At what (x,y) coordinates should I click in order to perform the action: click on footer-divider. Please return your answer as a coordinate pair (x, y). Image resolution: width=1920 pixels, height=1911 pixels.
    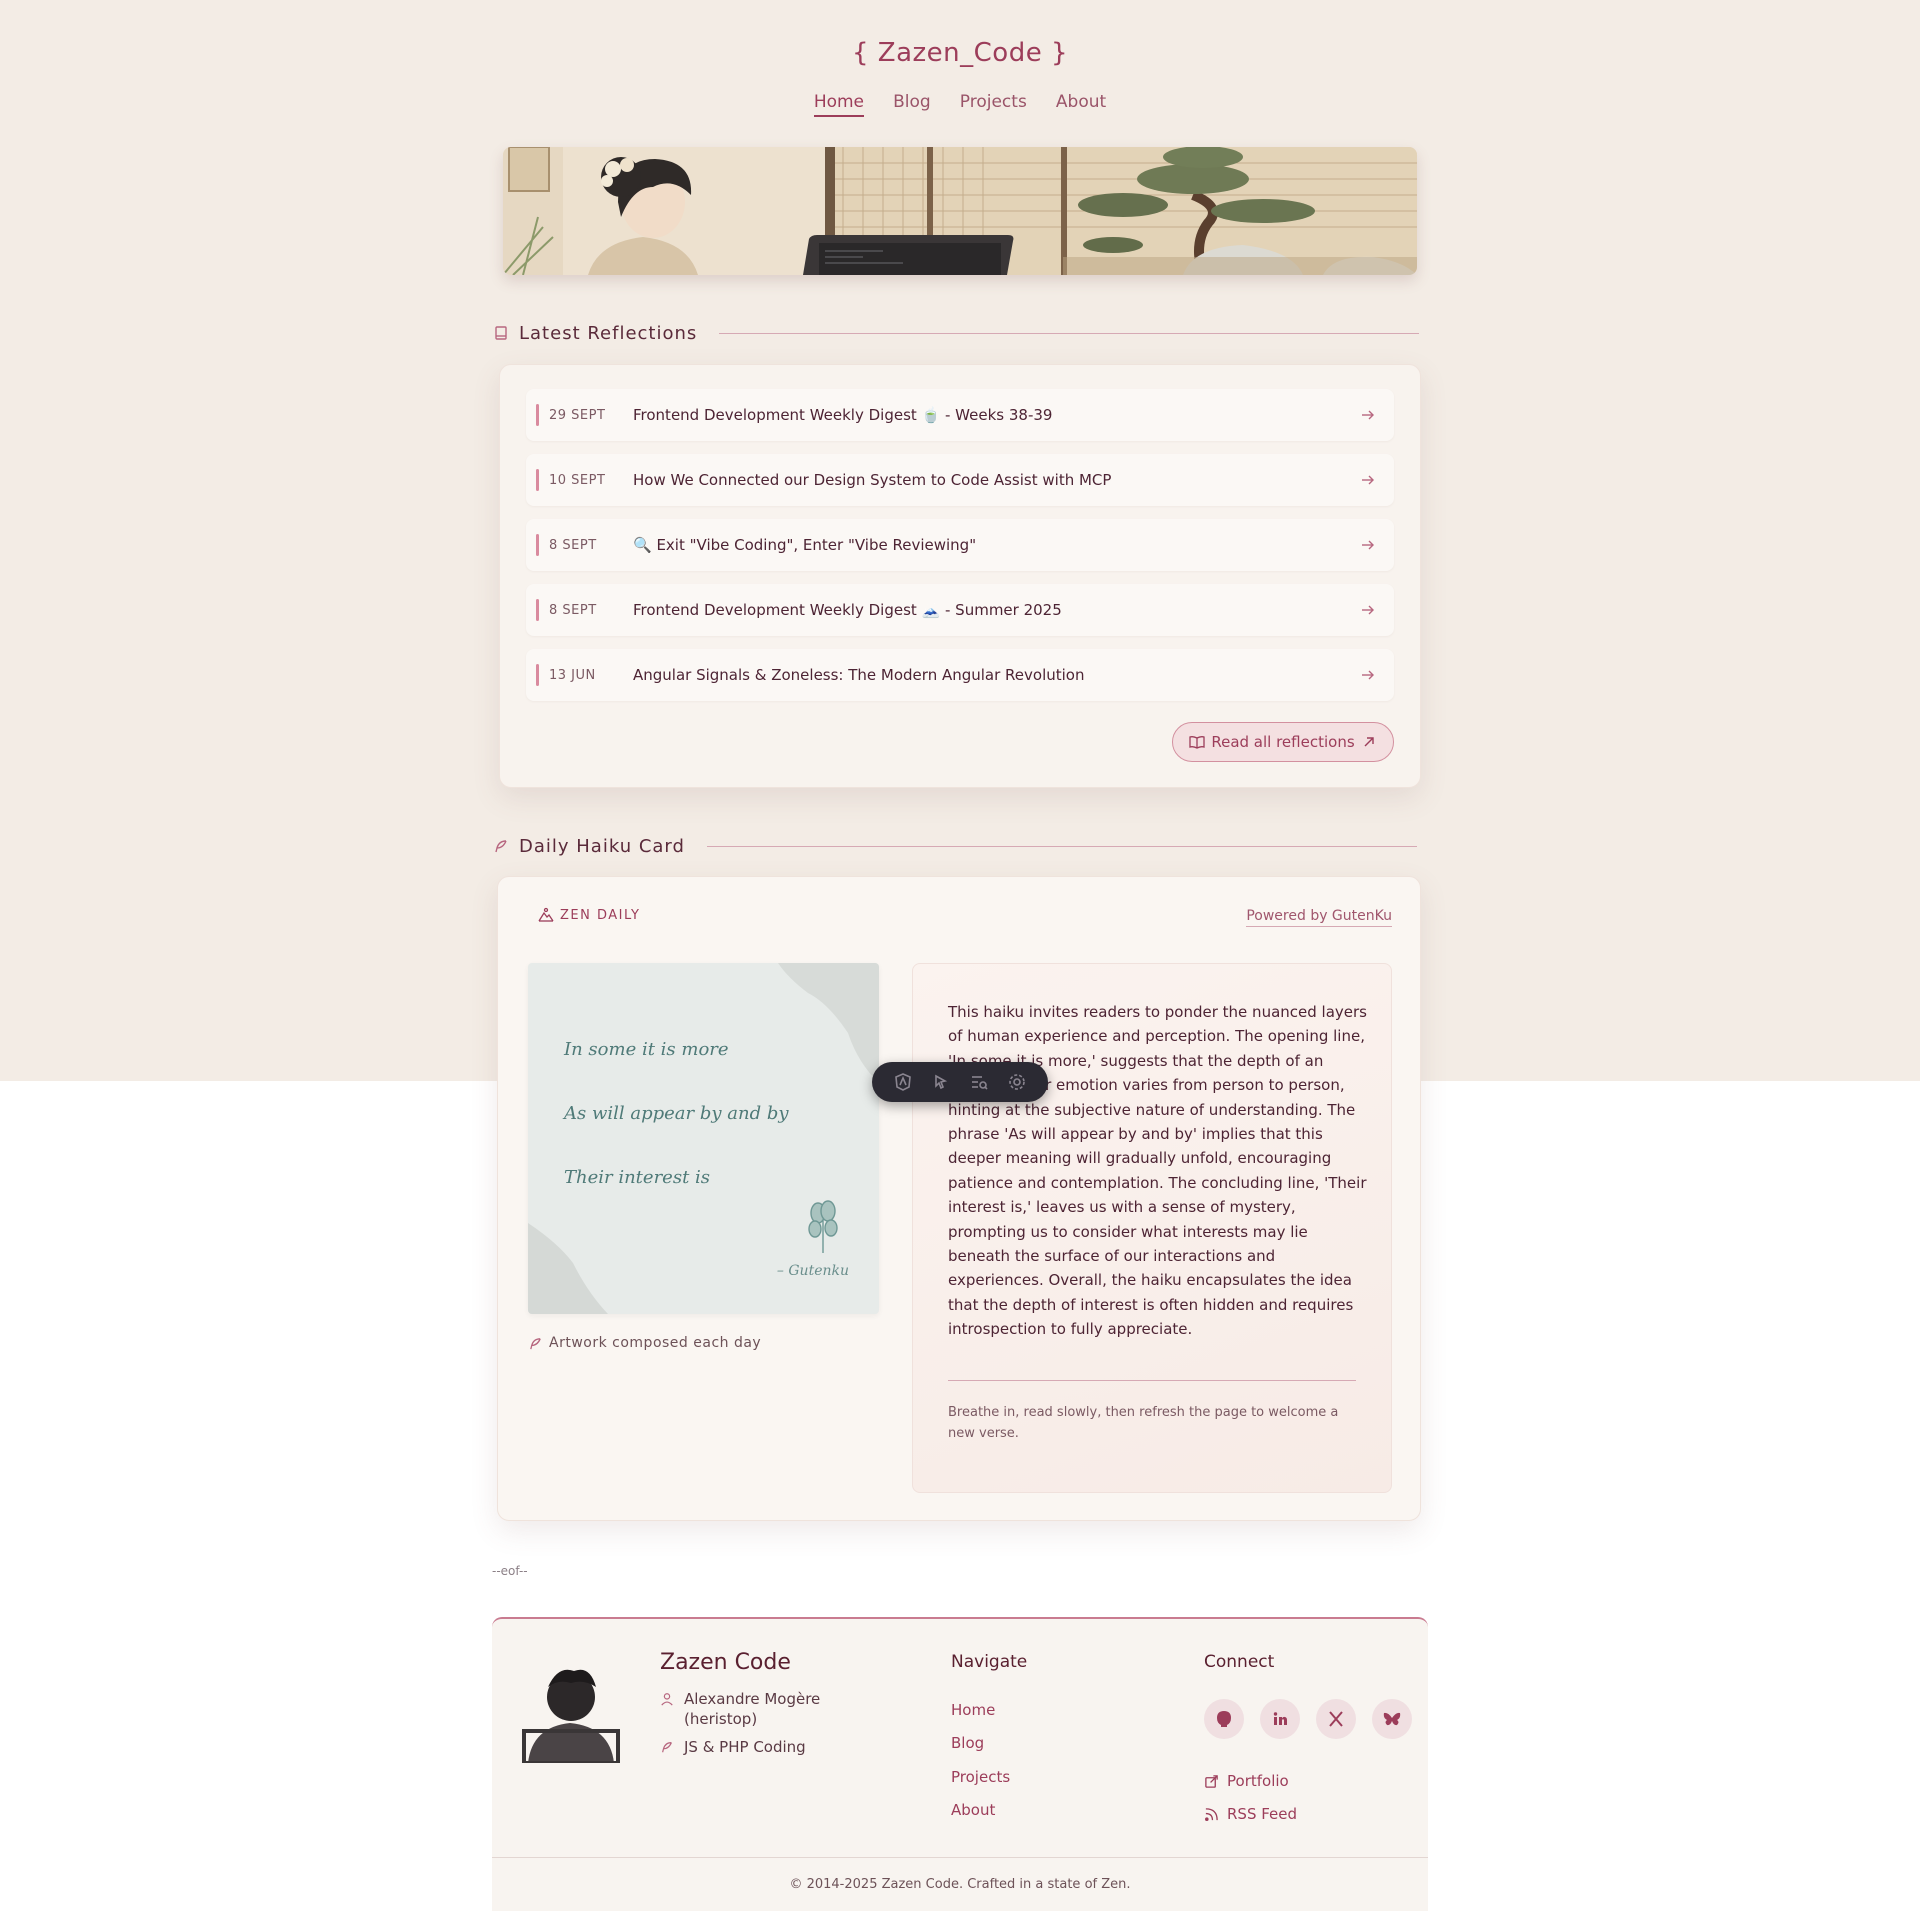
    Looking at the image, I should click on (960, 1857).